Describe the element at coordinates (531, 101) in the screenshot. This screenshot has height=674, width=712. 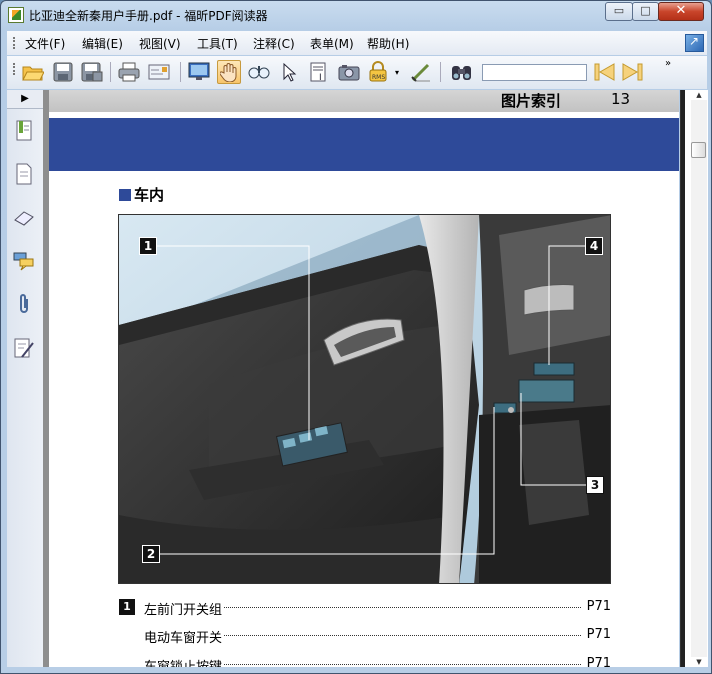
I see `page-header-title: 图片索引` at that location.